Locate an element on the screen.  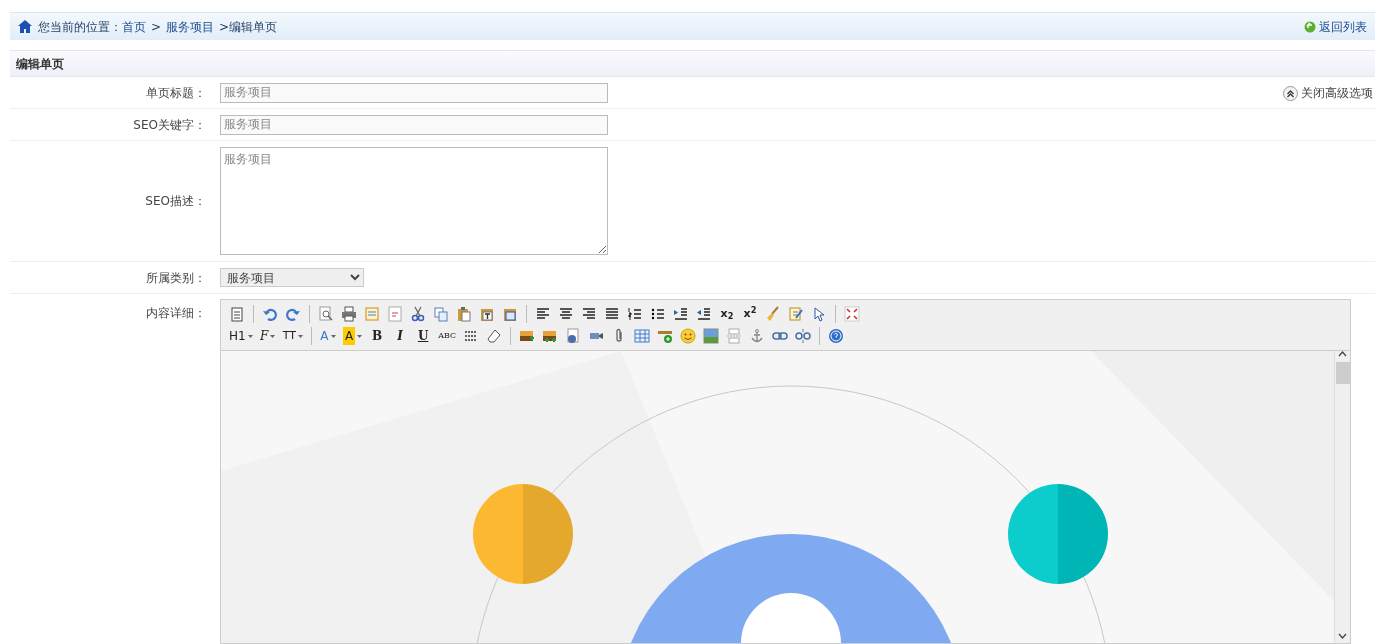
scissors-icon is located at coordinates (418, 314).